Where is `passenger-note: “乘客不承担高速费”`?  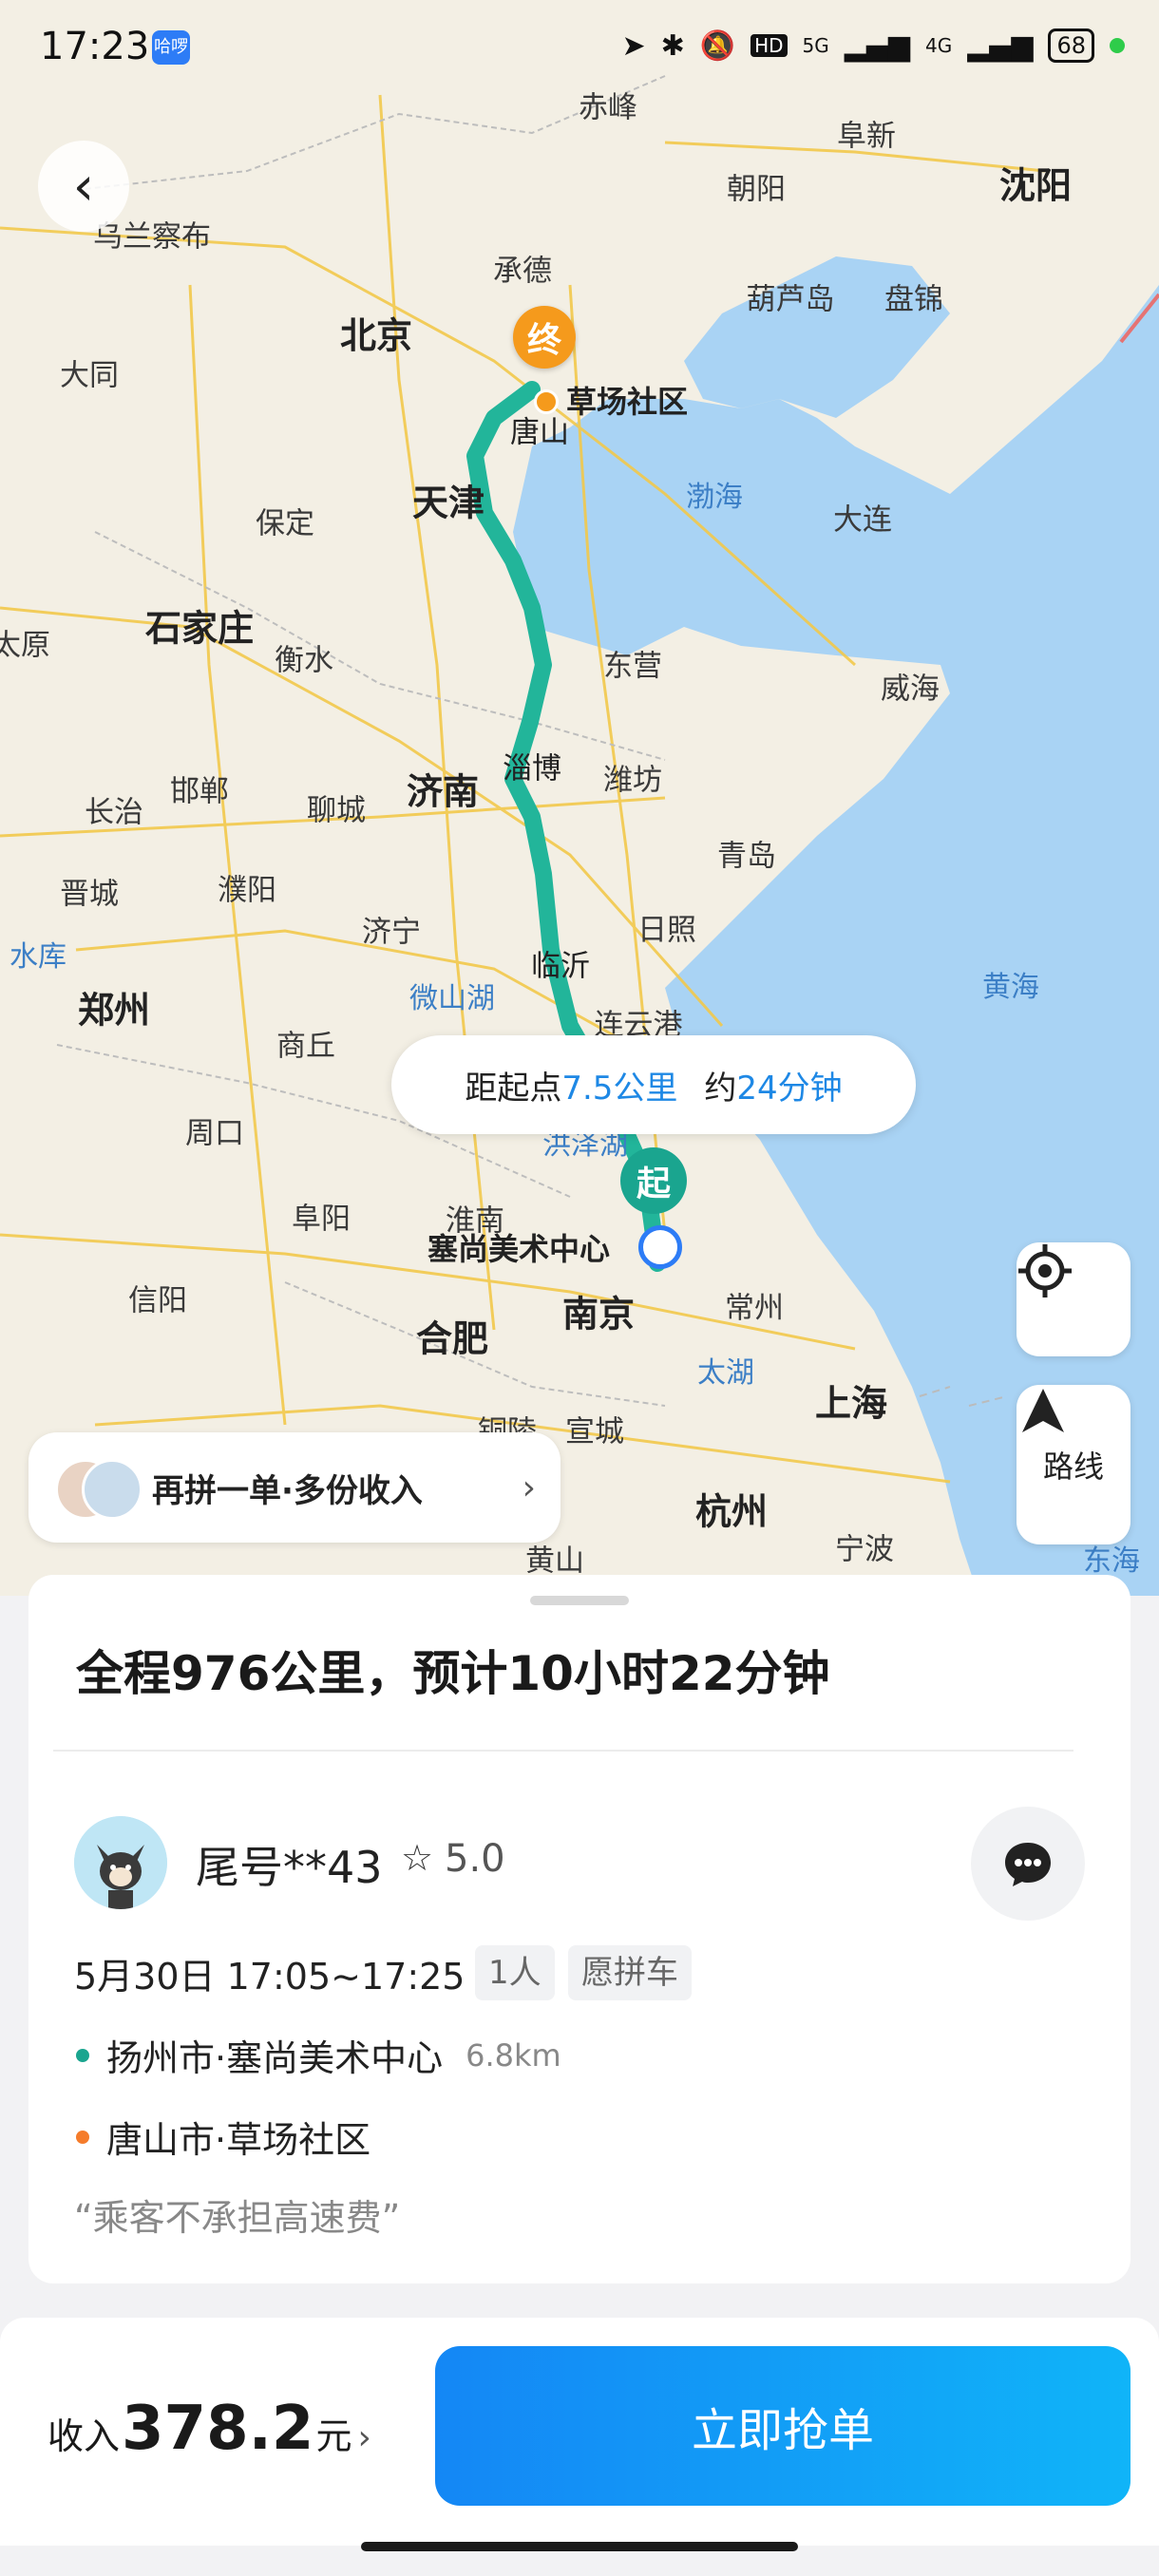 passenger-note: “乘客不承担高速费” is located at coordinates (237, 2218).